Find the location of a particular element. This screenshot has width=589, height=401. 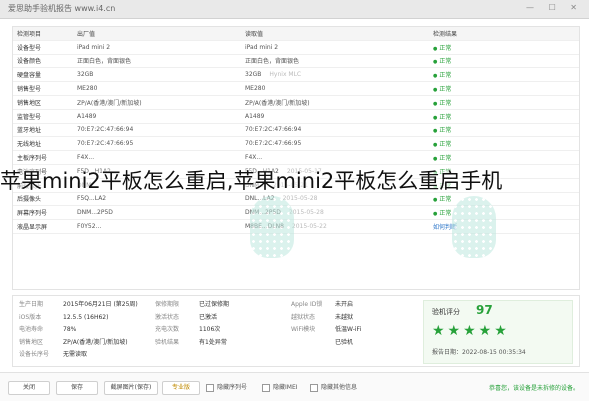

table-row: 销售型号 ME280 ME280 正常 is located at coordinates (296, 88).